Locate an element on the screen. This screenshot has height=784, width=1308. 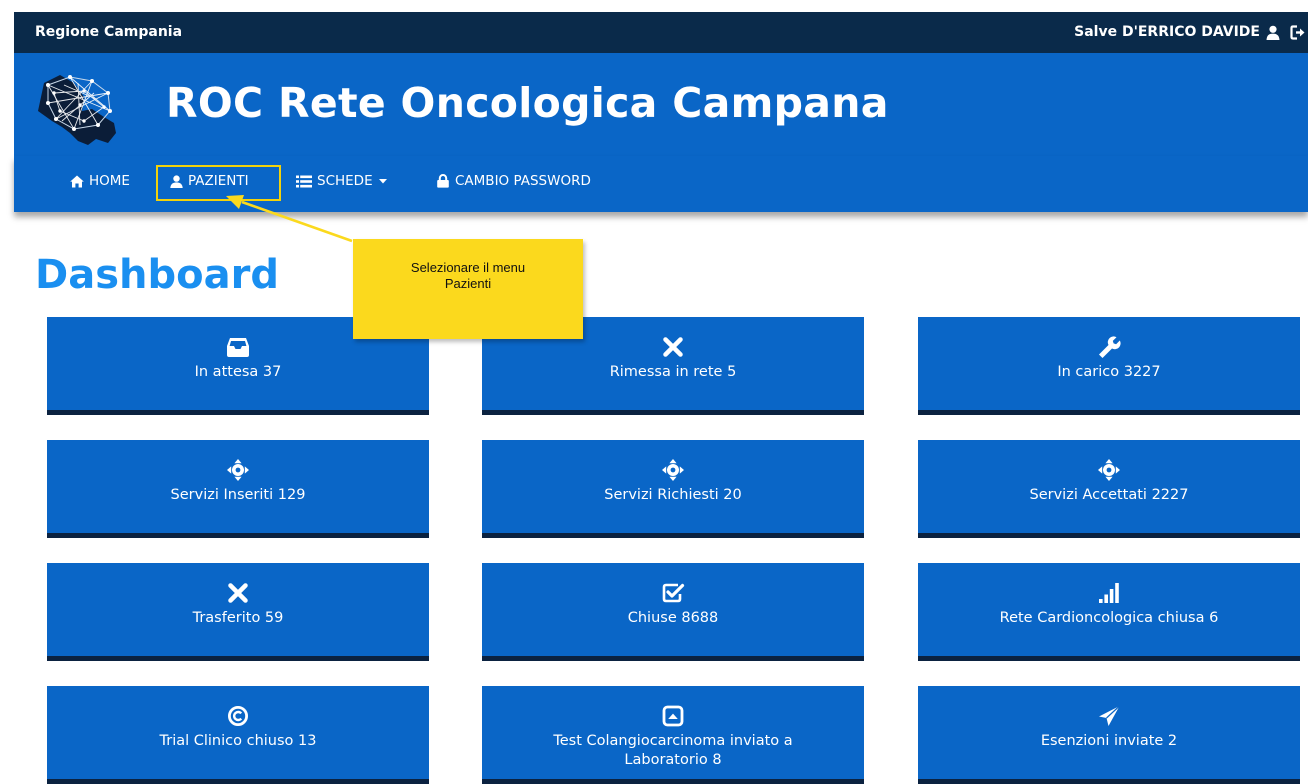
nav-item-home: HOME is located at coordinates (100, 181).